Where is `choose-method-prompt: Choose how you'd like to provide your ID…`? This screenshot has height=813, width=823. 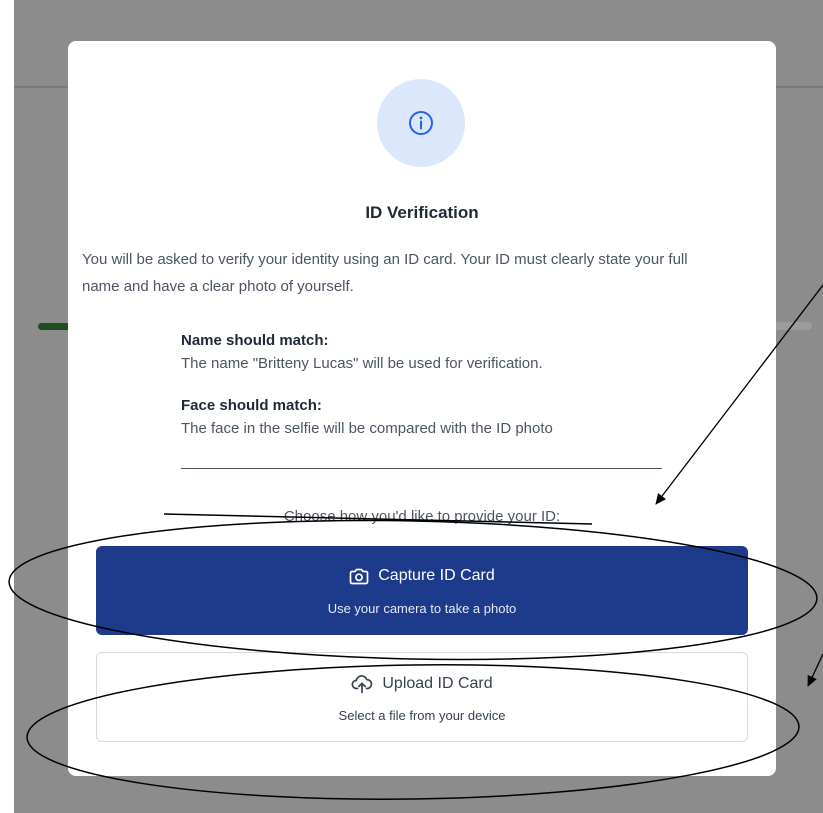
choose-method-prompt: Choose how you'd like to provide your ID… is located at coordinates (422, 516).